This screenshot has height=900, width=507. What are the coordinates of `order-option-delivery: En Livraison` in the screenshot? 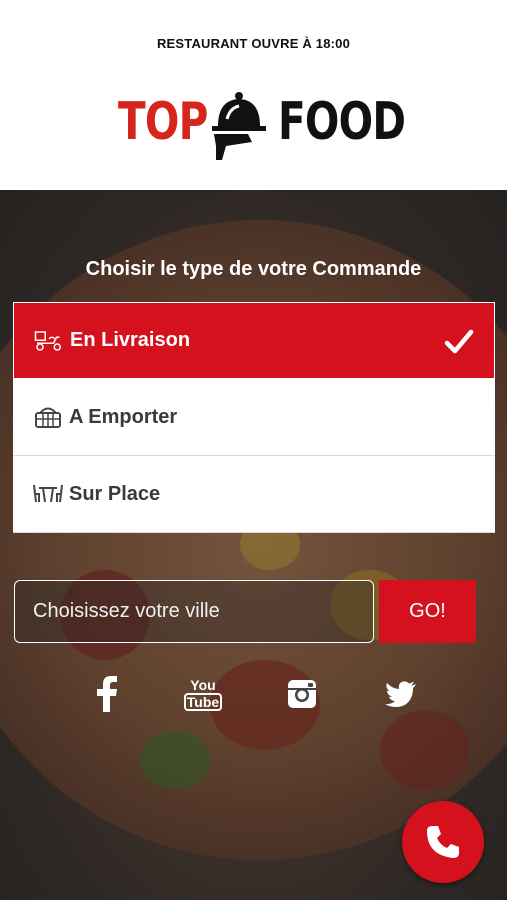 It's located at (254, 340).